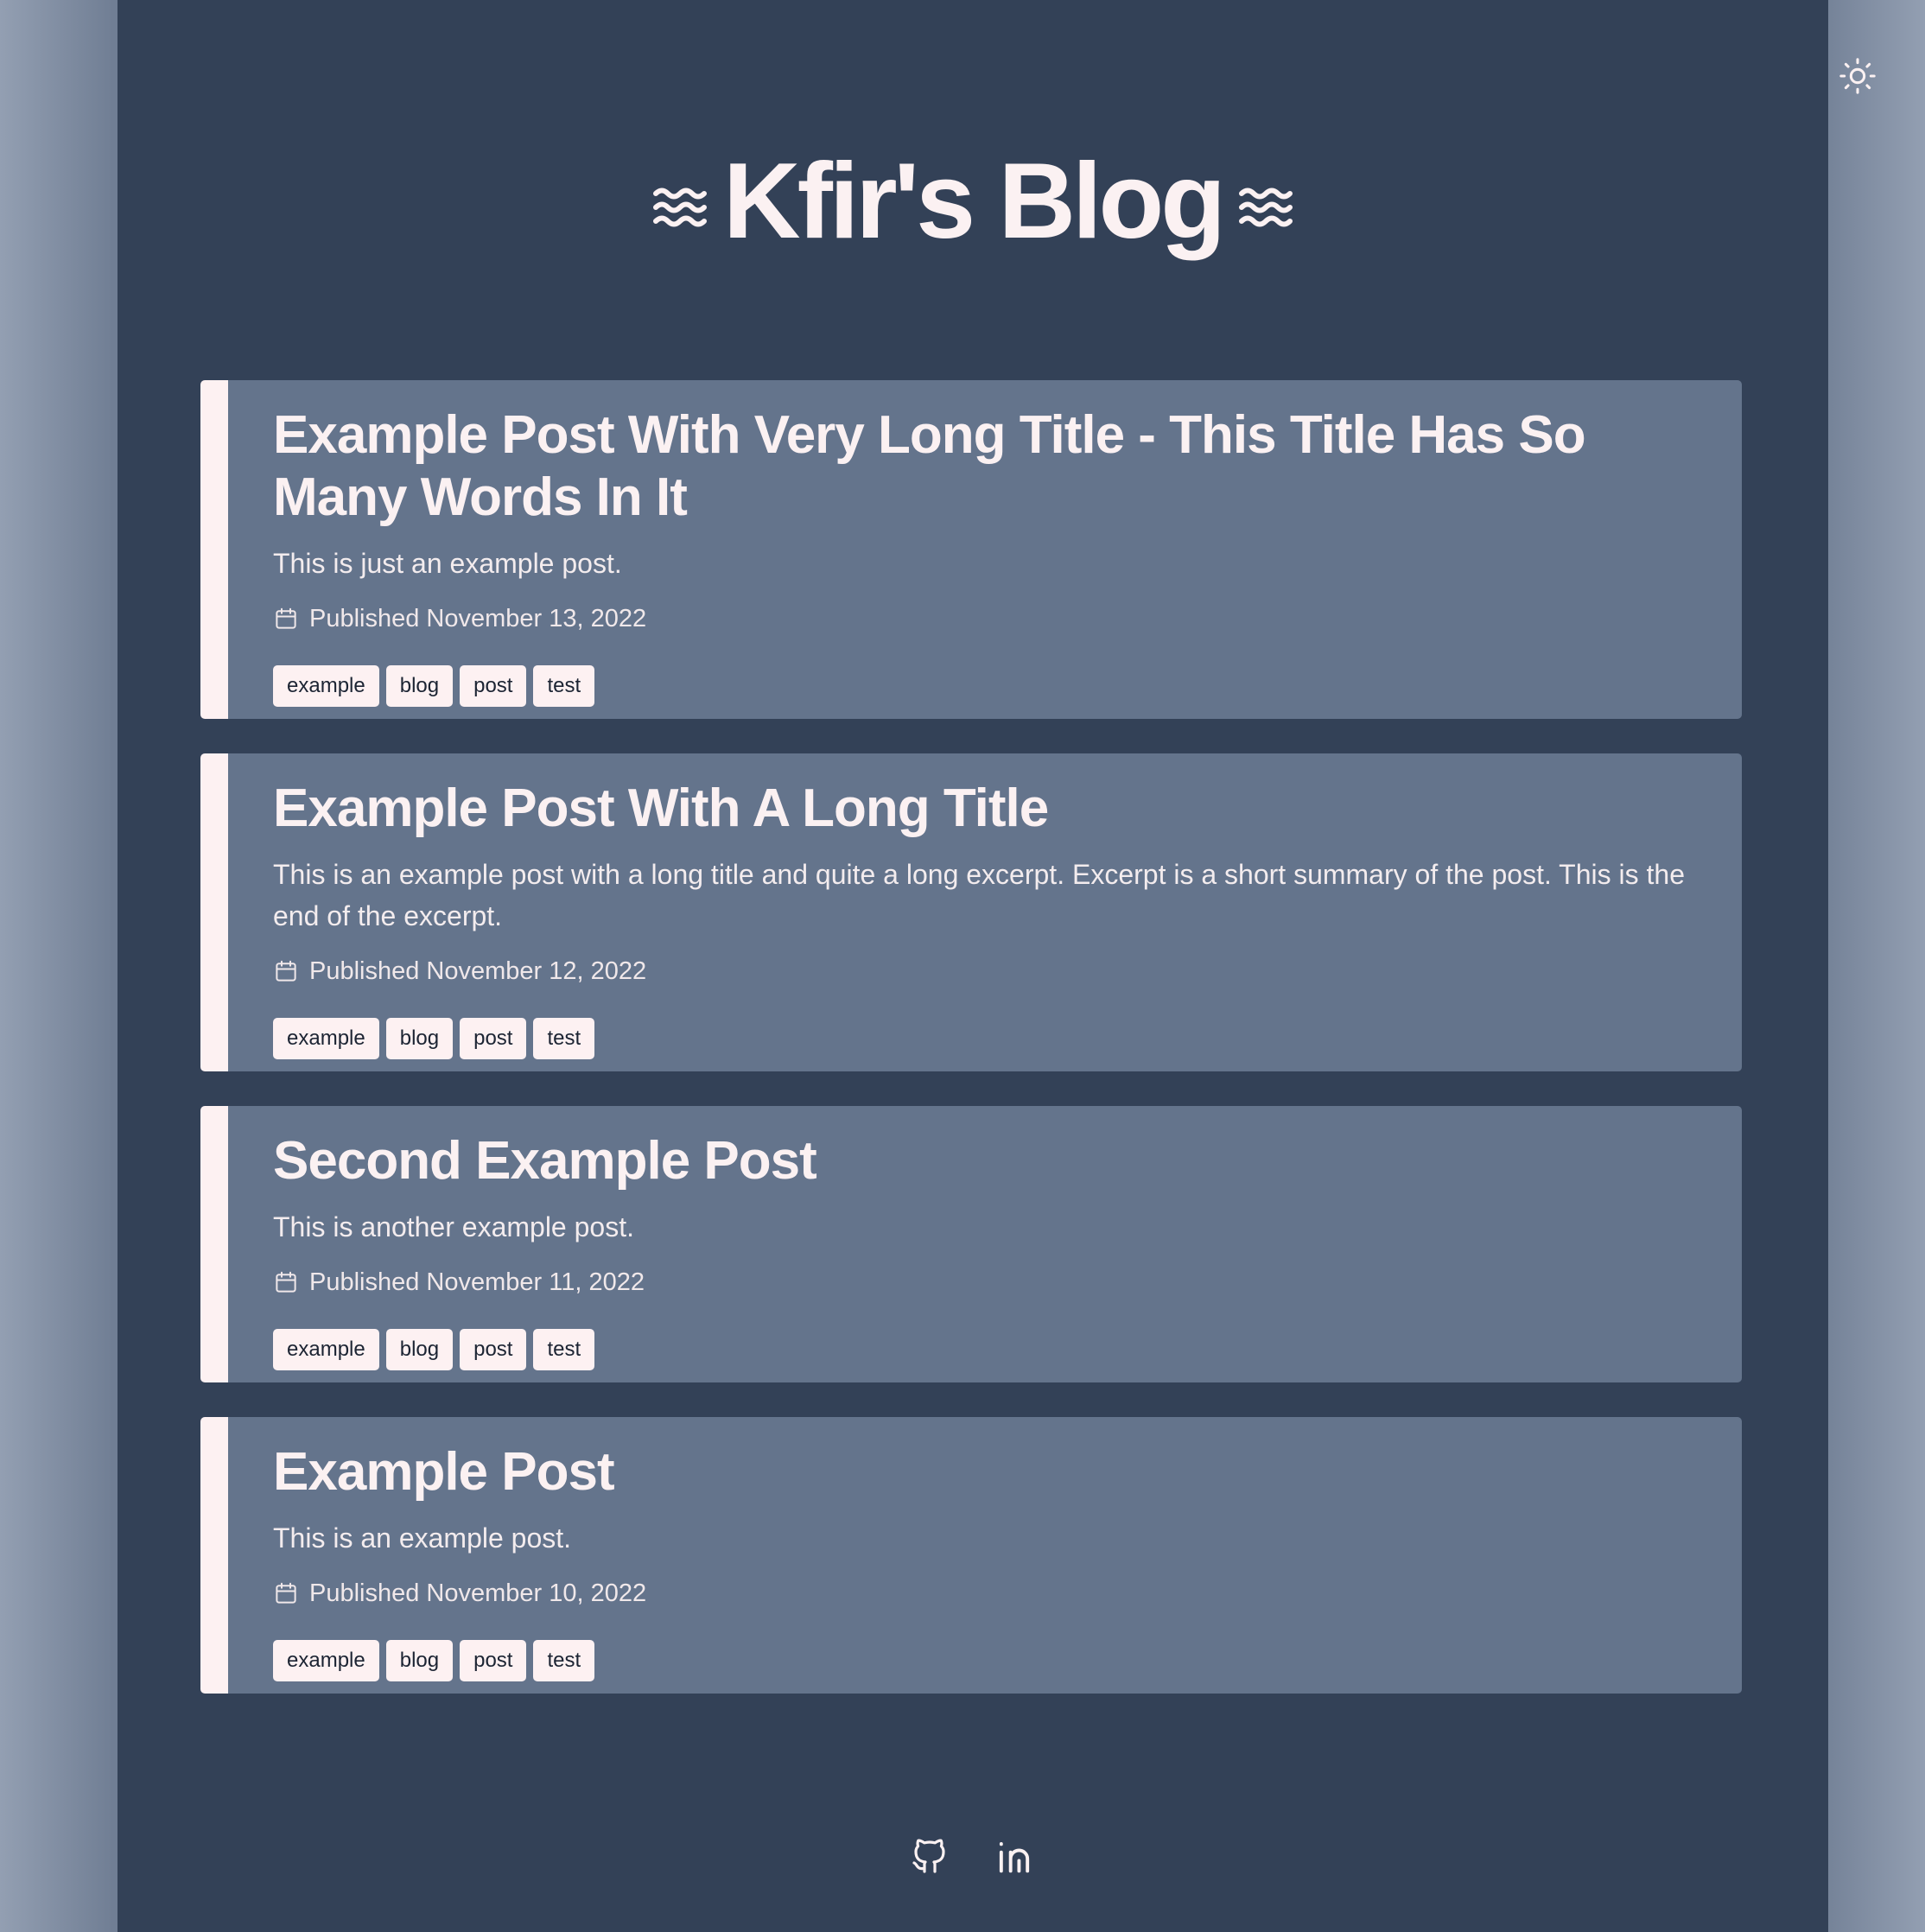  I want to click on published-date: Published November 11, 2022, so click(477, 1282).